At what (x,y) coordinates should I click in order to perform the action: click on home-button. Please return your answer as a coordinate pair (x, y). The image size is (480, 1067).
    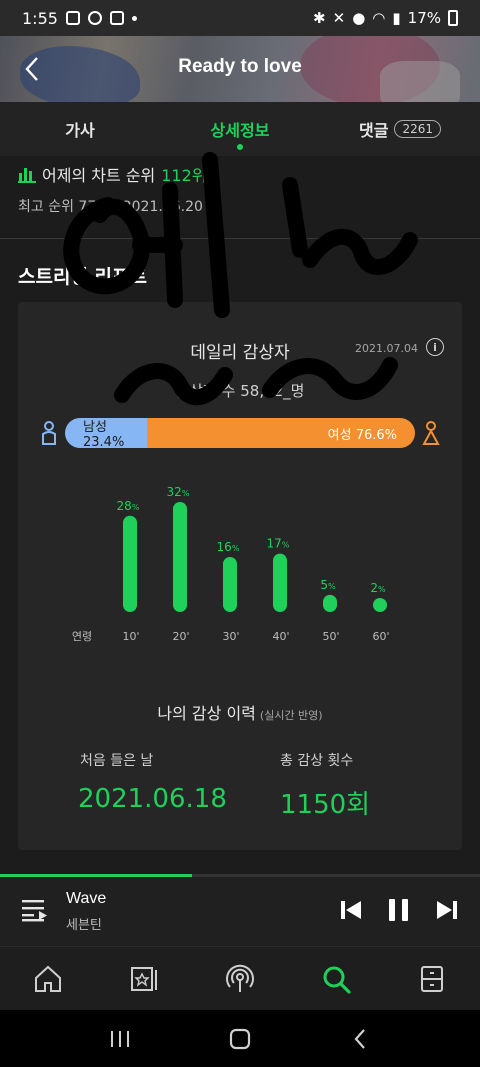
    Looking at the image, I should click on (240, 1039).